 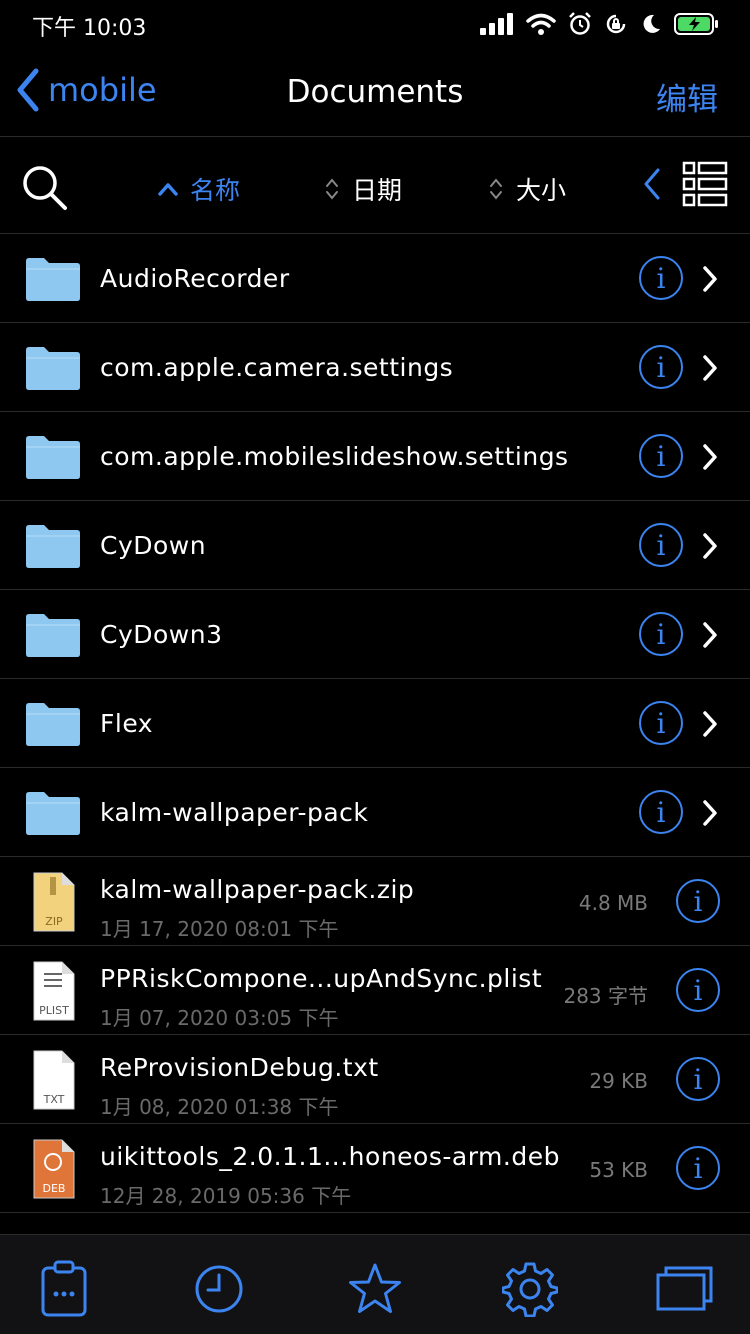 What do you see at coordinates (651, 23) in the screenshot?
I see `moon-icon` at bounding box center [651, 23].